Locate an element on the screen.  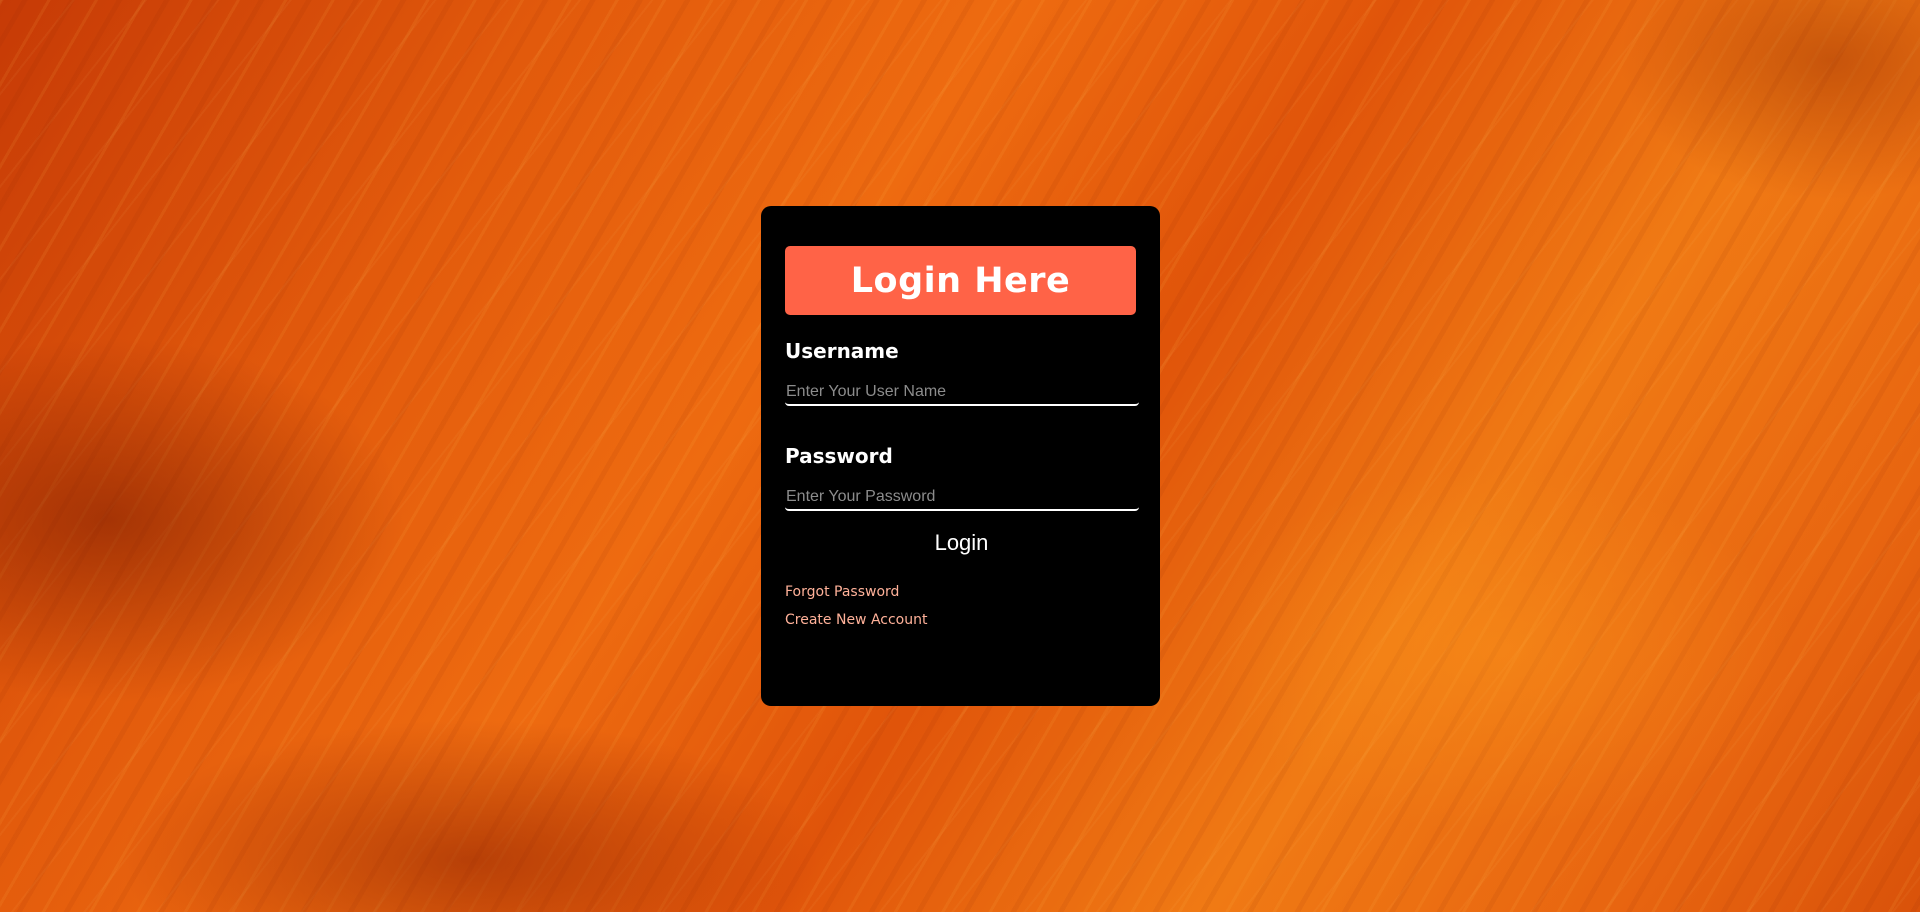
title-bar: Login Here is located at coordinates (960, 280).